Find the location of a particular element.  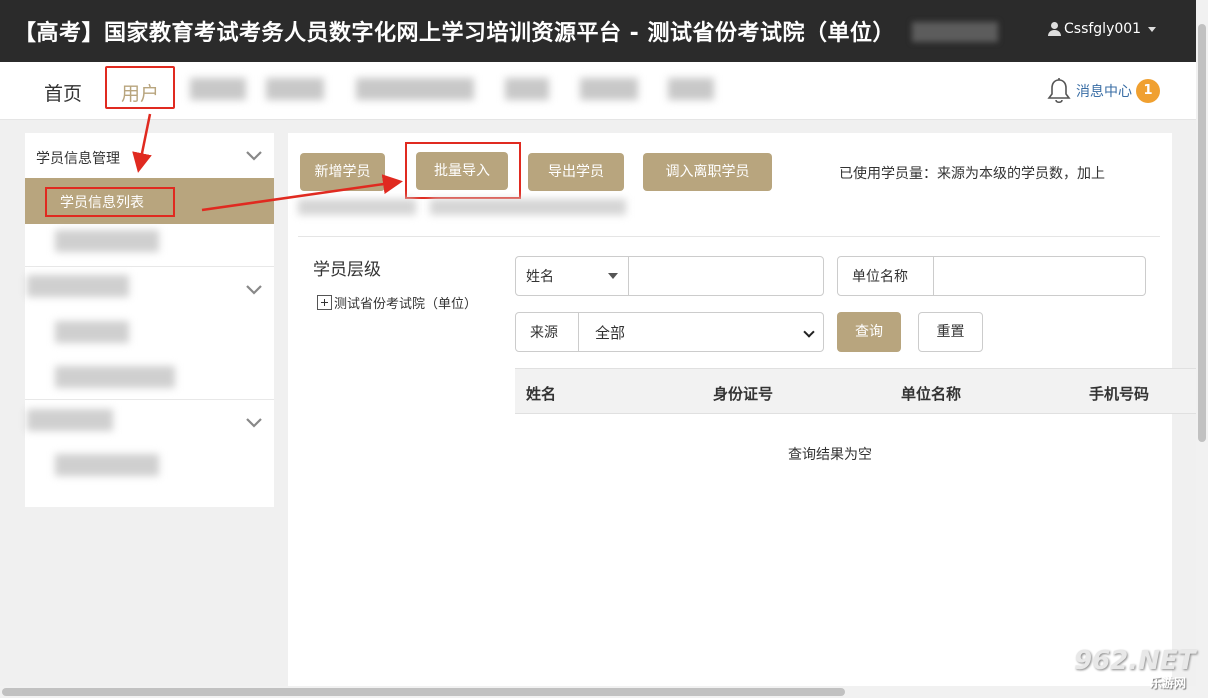

source-label: 来源 is located at coordinates (547, 332).